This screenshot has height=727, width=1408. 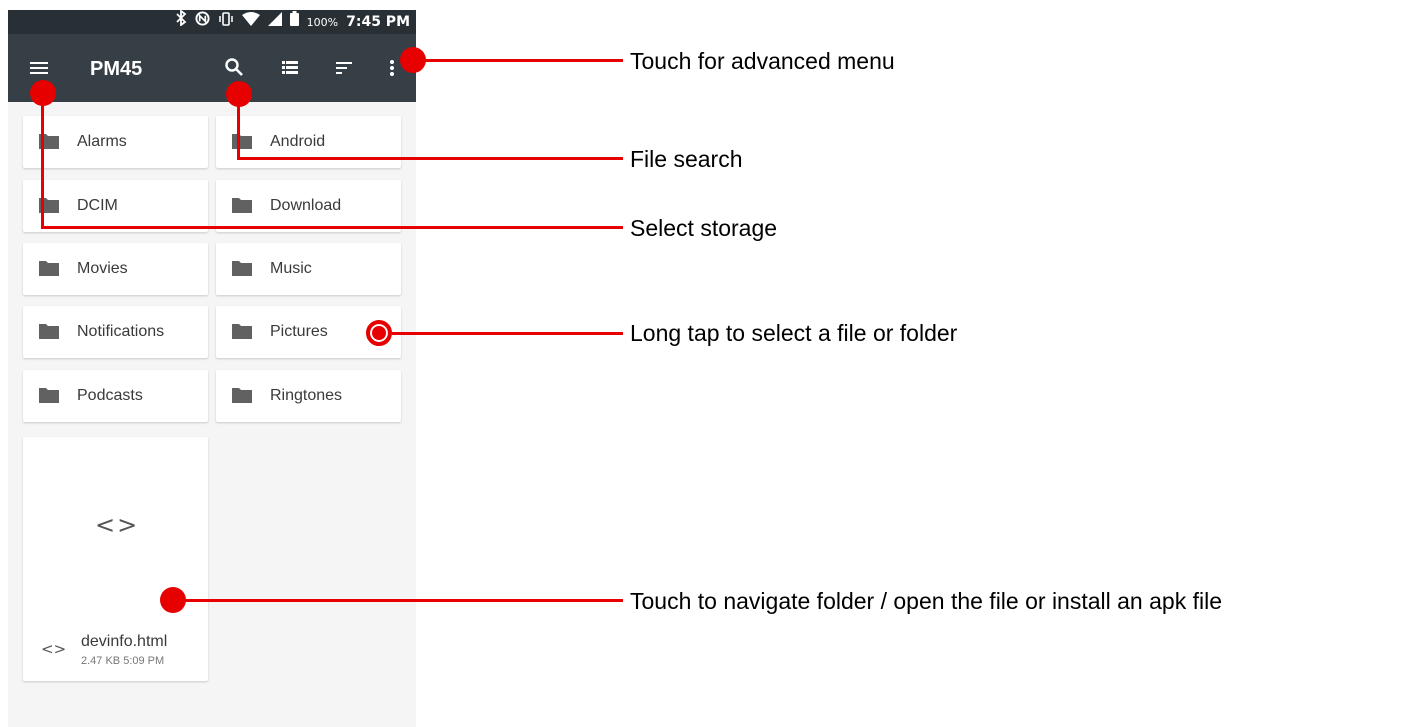 I want to click on file-card-devinfo: <> <> devinfo.html 2.47 KB 5:09 PM, so click(x=115, y=559).